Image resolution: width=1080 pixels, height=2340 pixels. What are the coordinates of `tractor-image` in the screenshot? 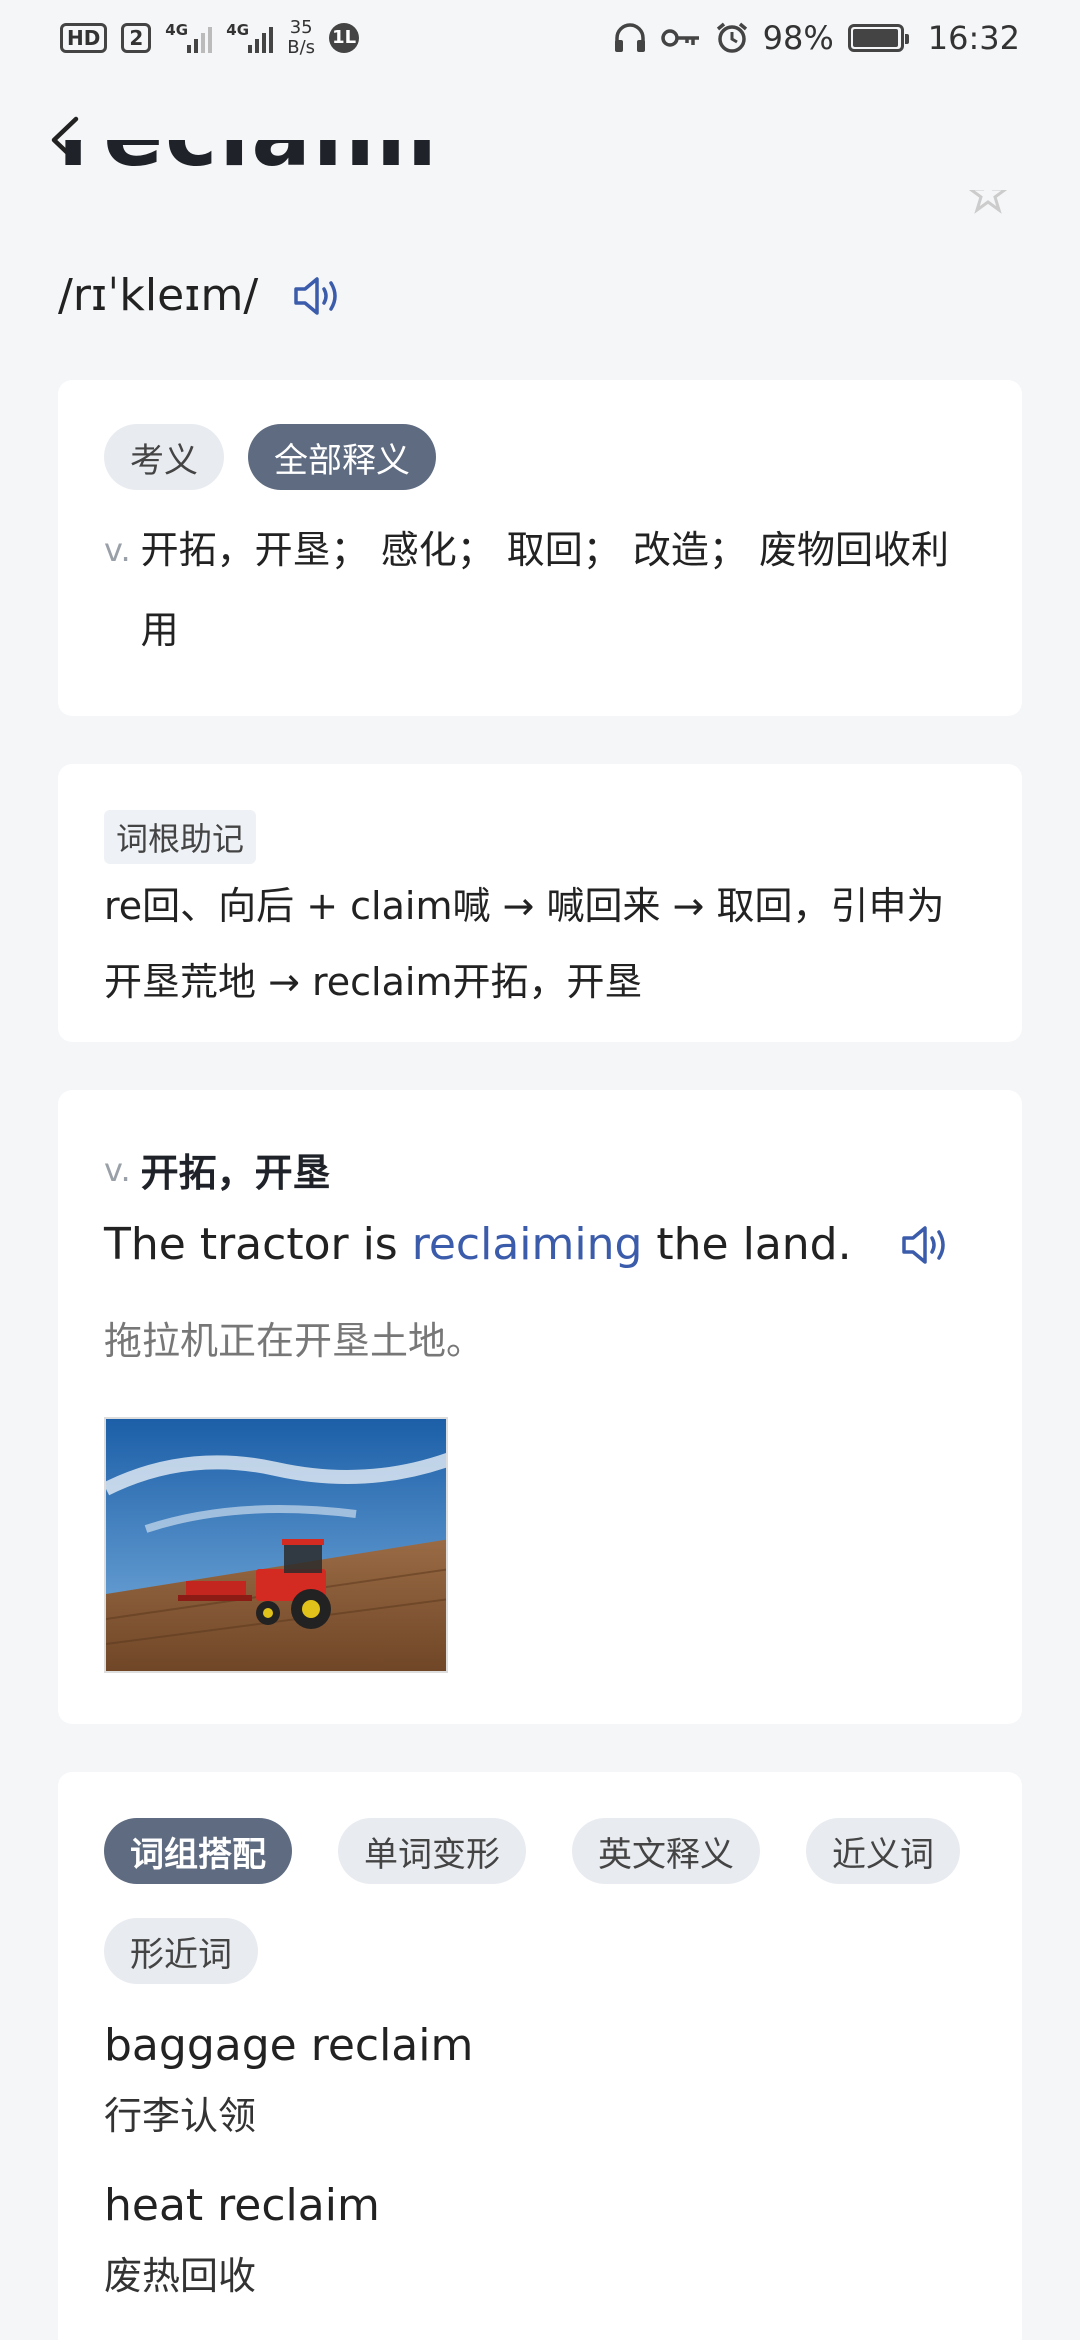 It's located at (276, 1545).